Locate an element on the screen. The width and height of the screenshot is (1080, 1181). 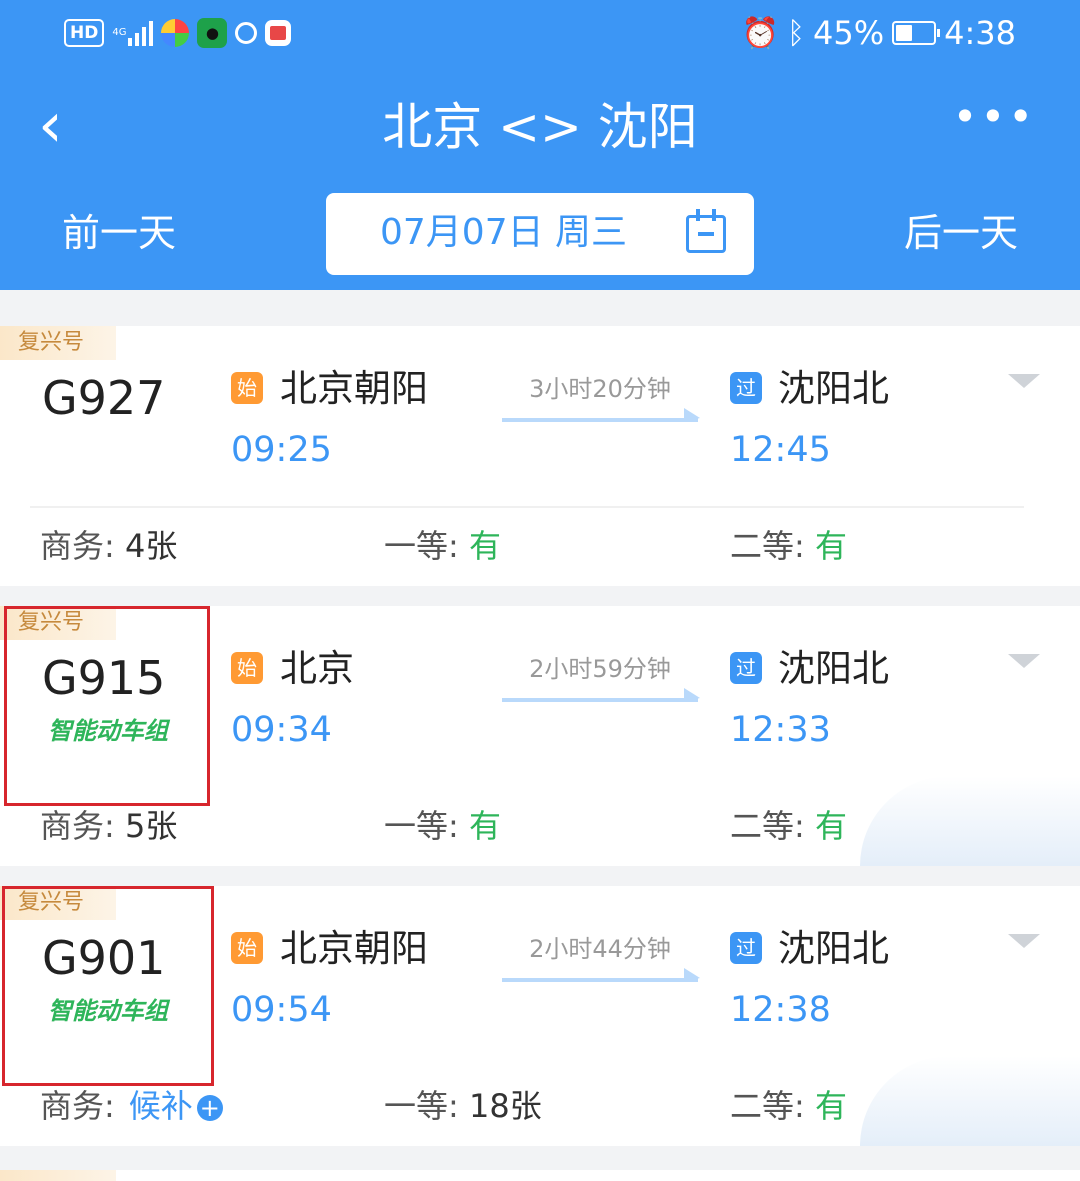
train-card-peek is located at coordinates (540, 1175).